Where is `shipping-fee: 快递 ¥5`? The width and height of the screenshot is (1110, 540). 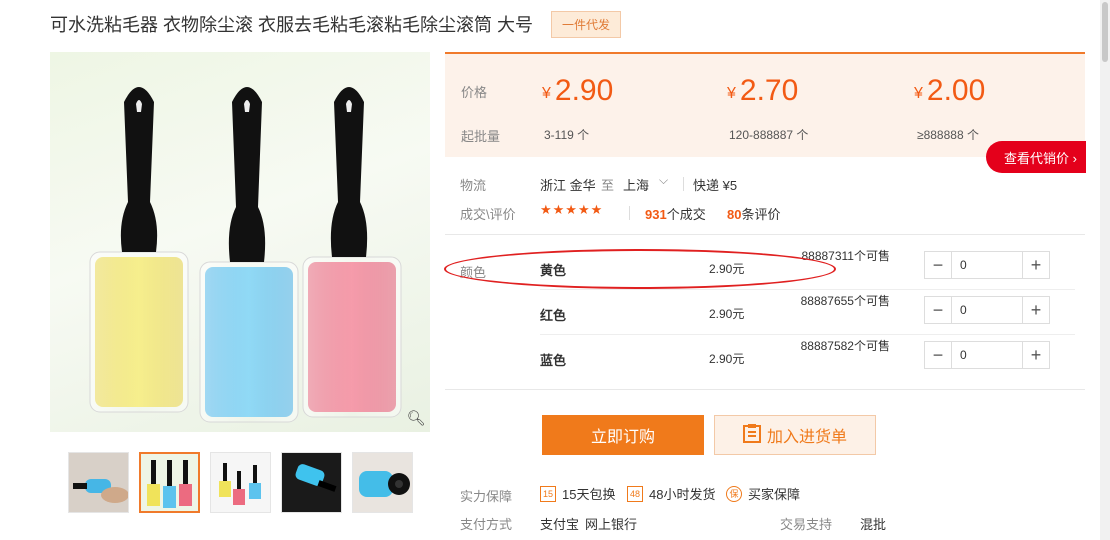
shipping-fee: 快递 ¥5 is located at coordinates (715, 185).